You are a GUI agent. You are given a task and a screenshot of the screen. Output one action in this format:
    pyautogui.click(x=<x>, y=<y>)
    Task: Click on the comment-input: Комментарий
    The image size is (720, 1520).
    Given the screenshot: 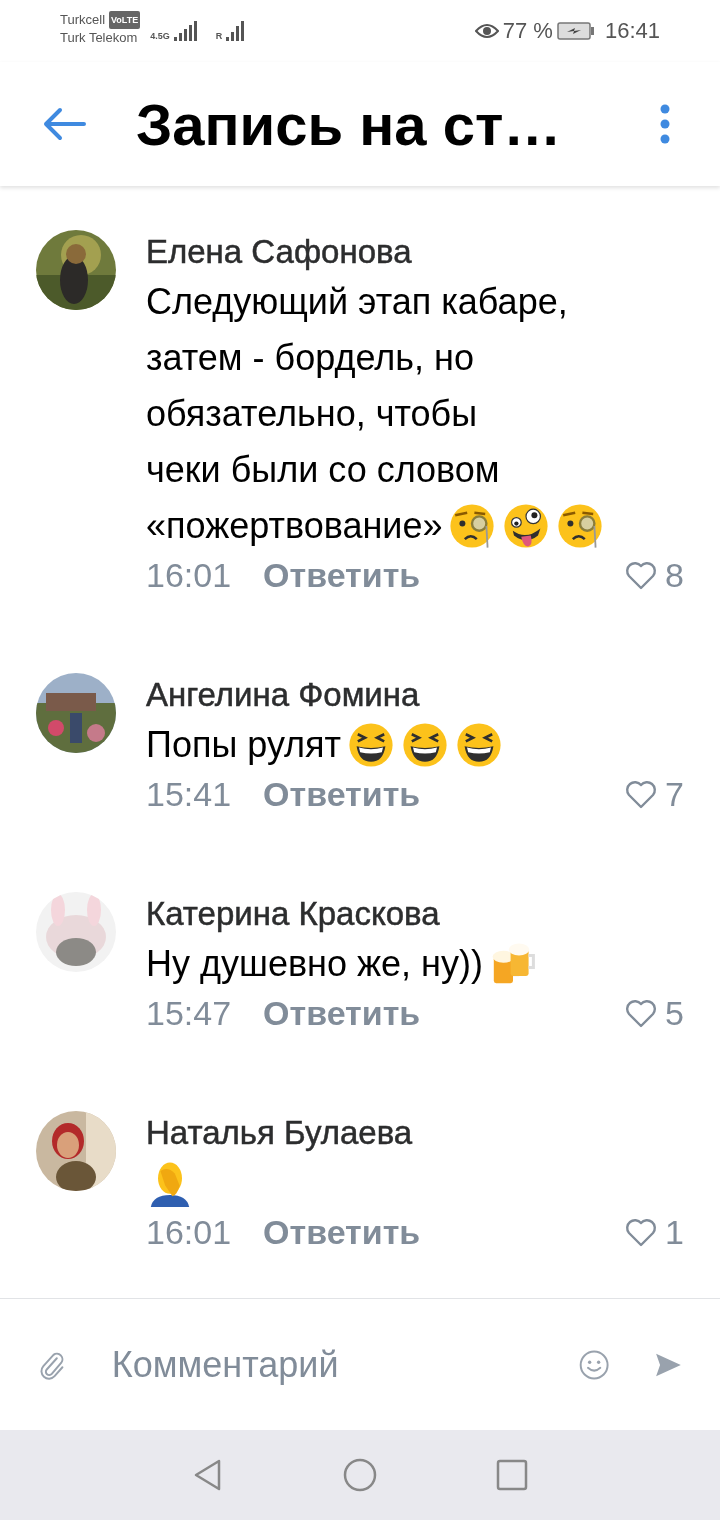 What is the action you would take?
    pyautogui.click(x=344, y=1365)
    